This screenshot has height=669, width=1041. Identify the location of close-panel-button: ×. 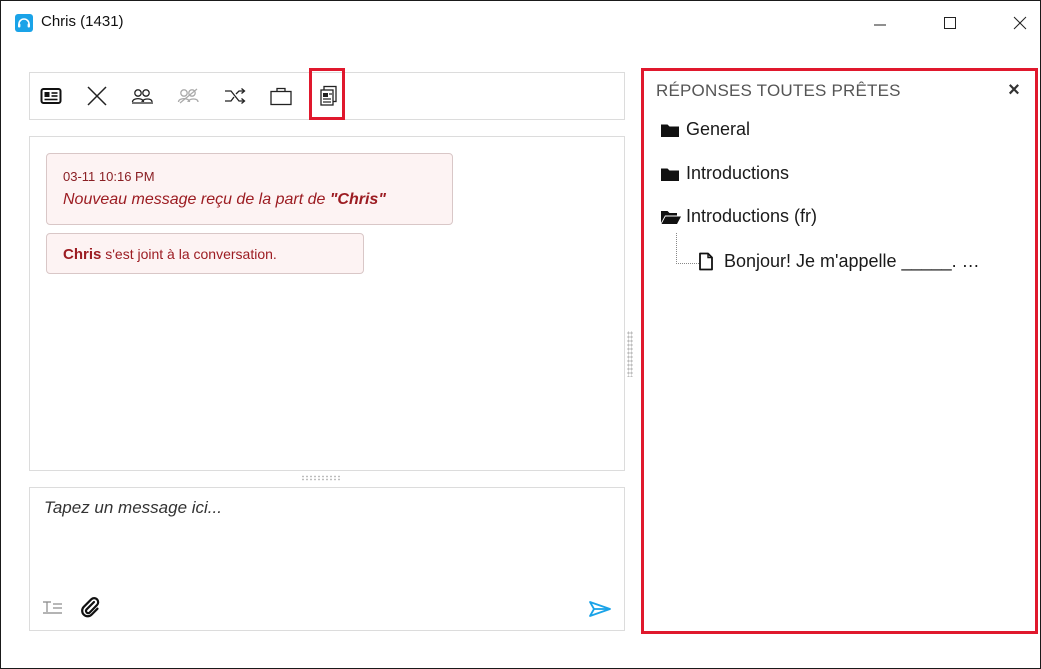
(1014, 90).